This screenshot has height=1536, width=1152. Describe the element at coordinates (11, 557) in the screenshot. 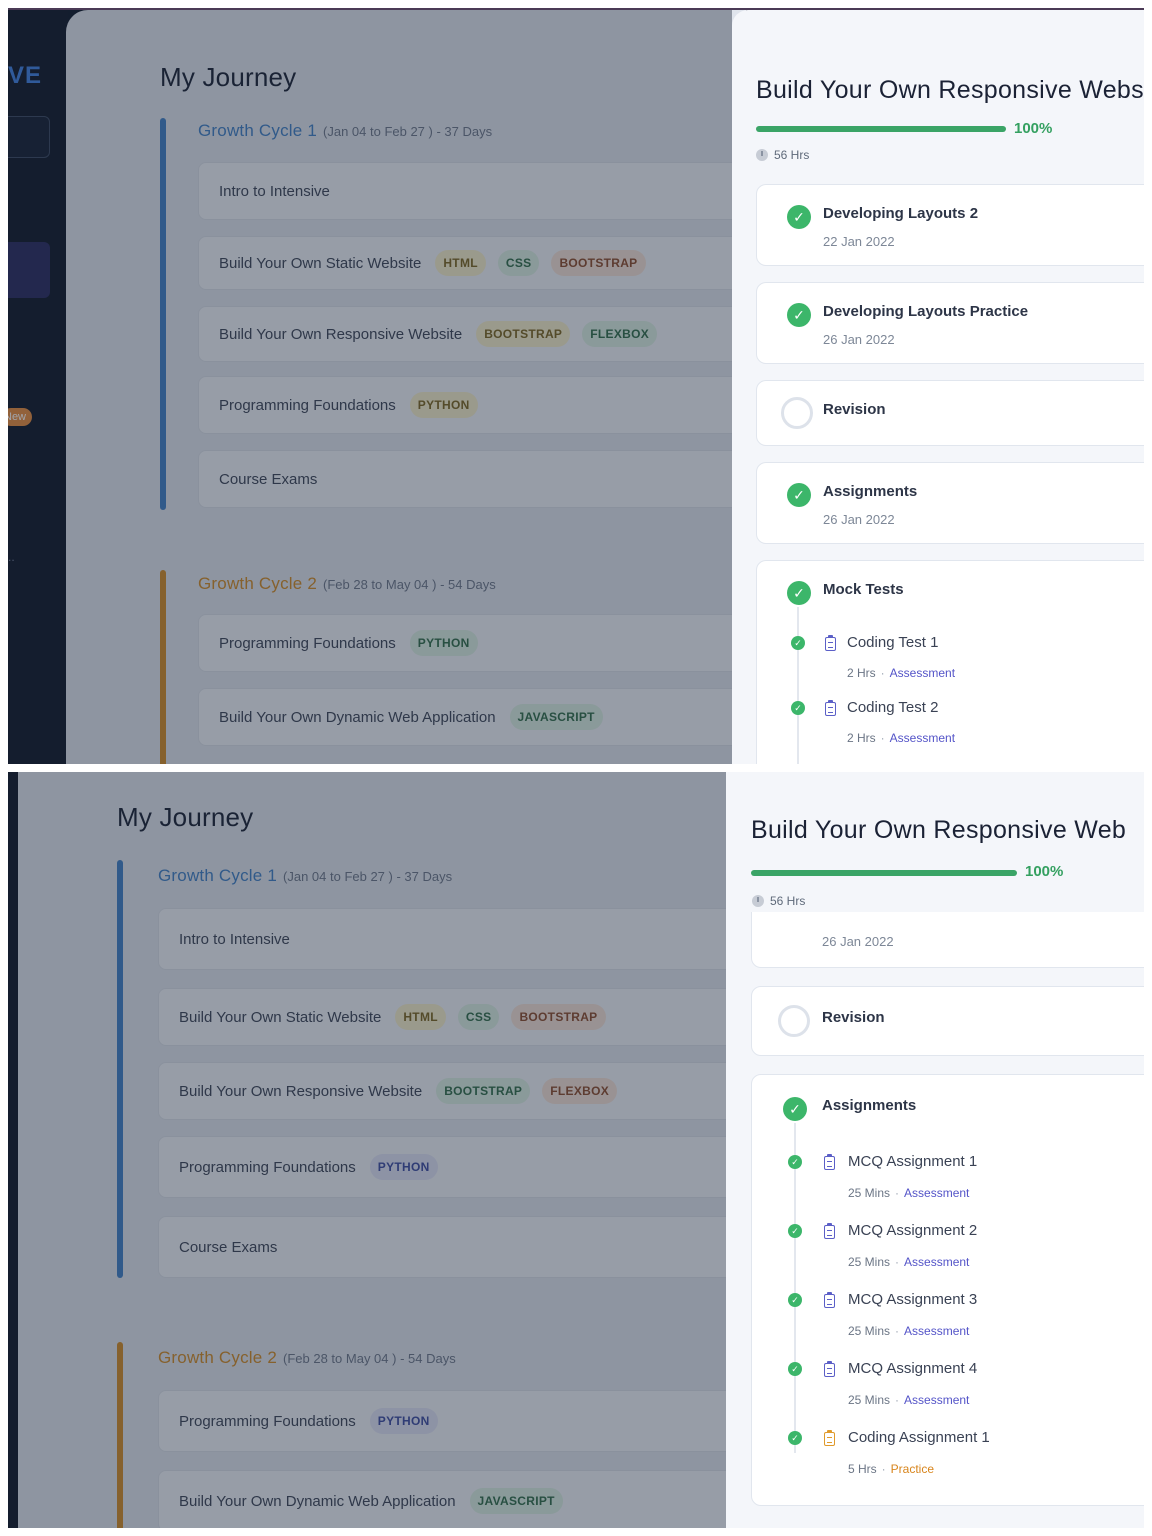

I see `sidebar-more: ..` at that location.